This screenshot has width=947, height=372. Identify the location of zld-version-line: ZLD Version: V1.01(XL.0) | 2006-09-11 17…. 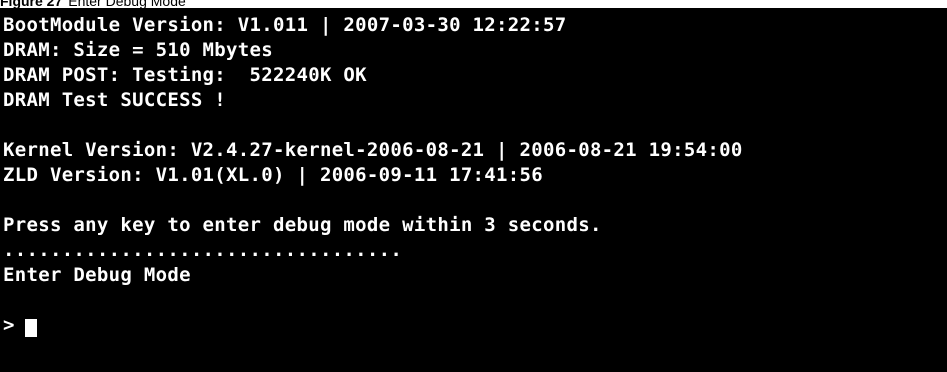
(273, 175).